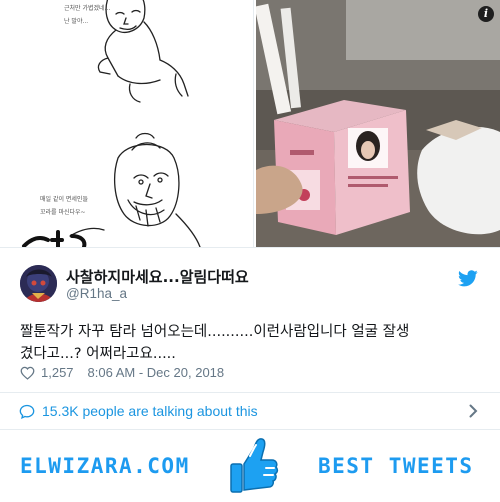 This screenshot has height=502, width=500. What do you see at coordinates (96, 293) in the screenshot?
I see `user-handle: @R1ha_a` at bounding box center [96, 293].